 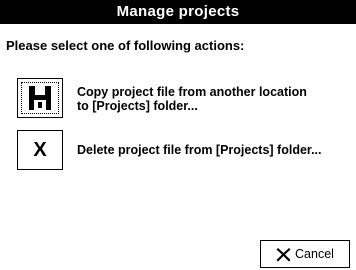 I want to click on x-icon: X, so click(x=40, y=150).